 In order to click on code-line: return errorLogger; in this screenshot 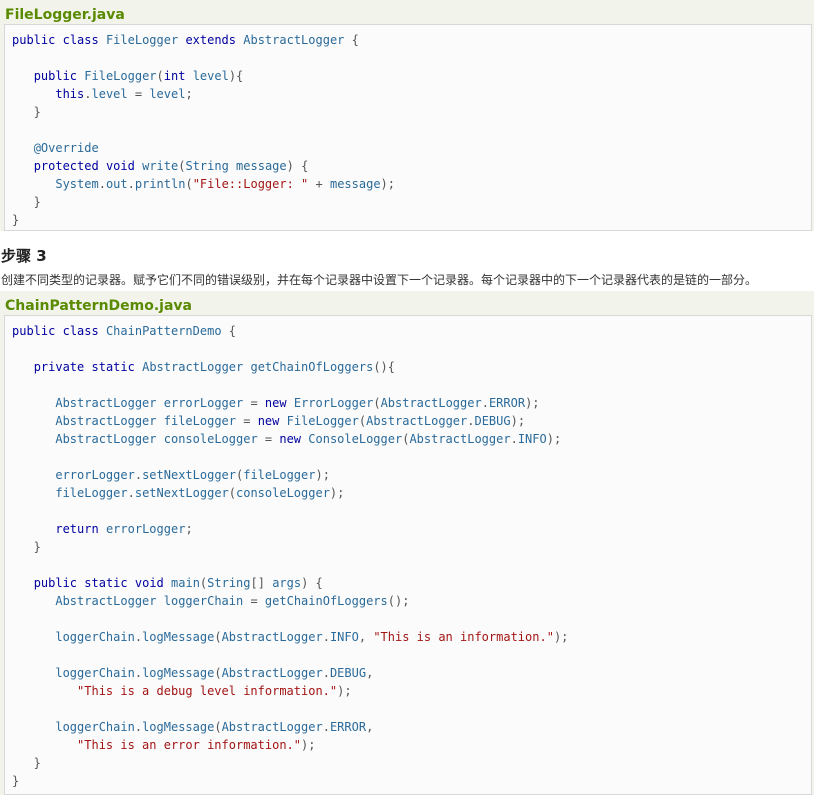, I will do `click(124, 529)`.